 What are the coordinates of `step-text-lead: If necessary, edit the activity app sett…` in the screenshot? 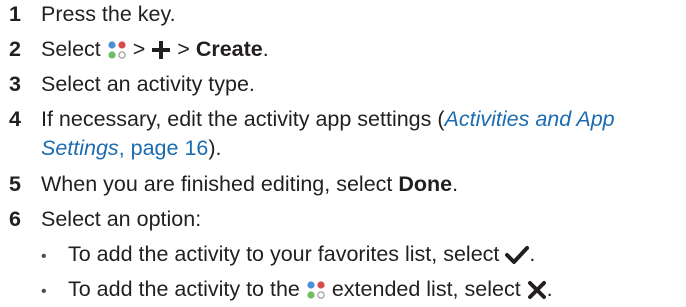 It's located at (243, 119).